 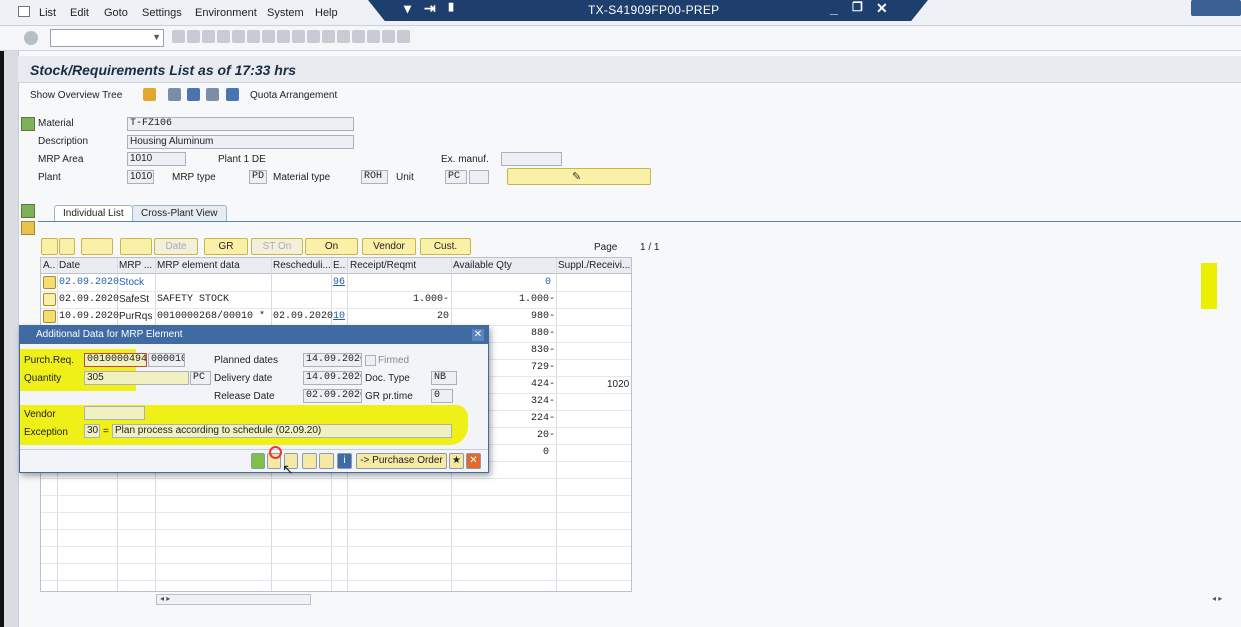 What do you see at coordinates (473, 461) in the screenshot?
I see `cancel-icon: ✕` at bounding box center [473, 461].